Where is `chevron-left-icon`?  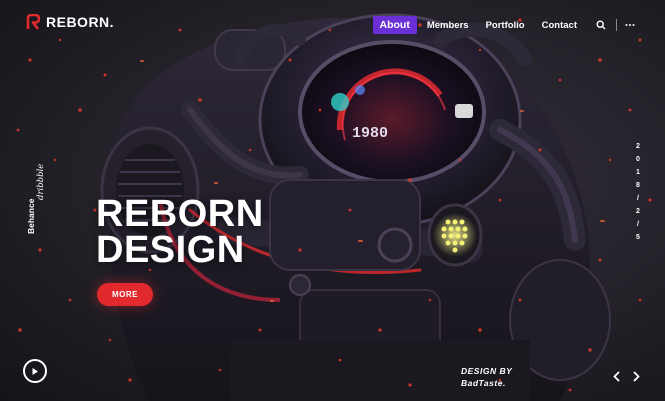
chevron-left-icon is located at coordinates (616, 376).